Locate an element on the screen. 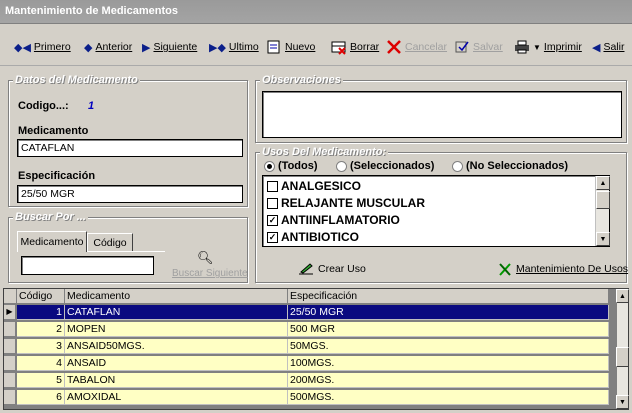 This screenshot has height=413, width=632. scroll-thumb is located at coordinates (603, 200).